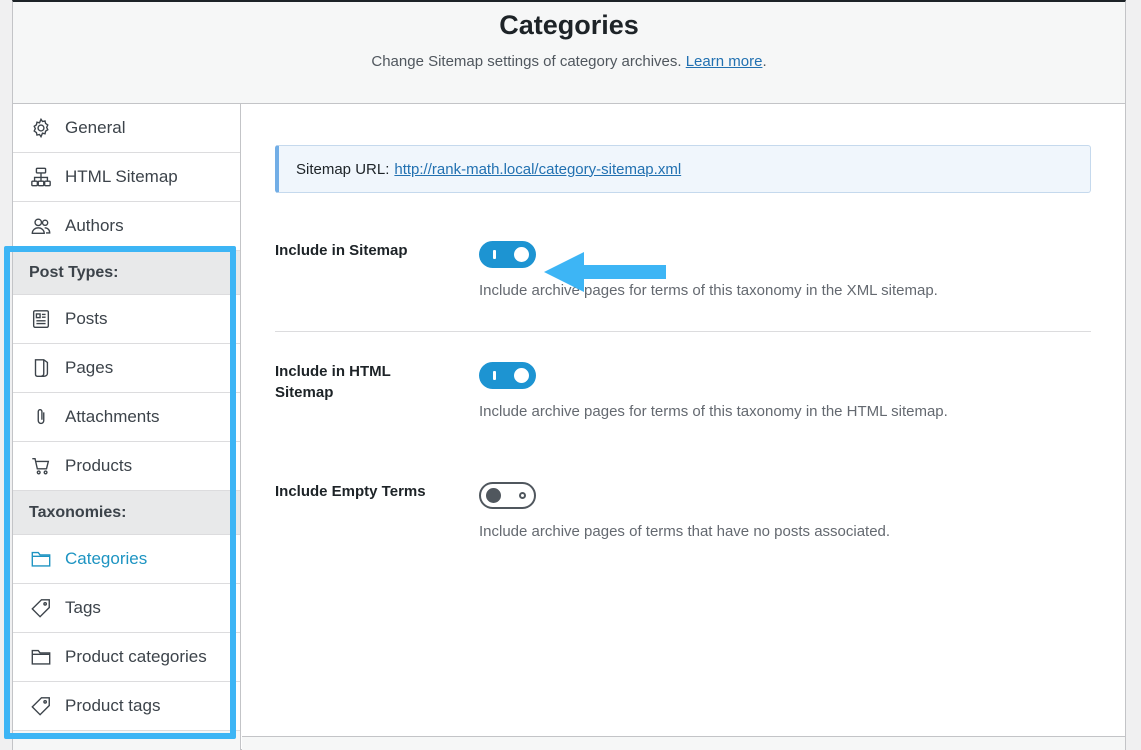  I want to click on sidebar-item-authors: Authors, so click(126, 226).